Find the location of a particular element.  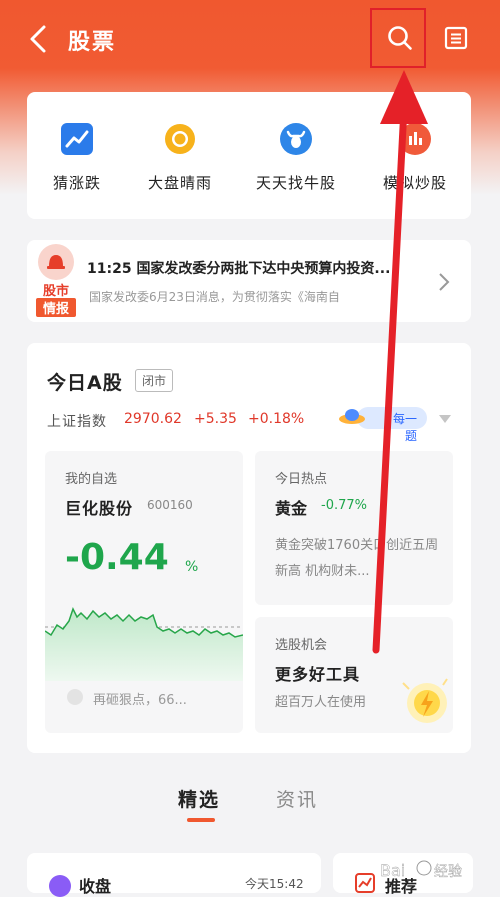

intraday-sparkline is located at coordinates (144, 644).